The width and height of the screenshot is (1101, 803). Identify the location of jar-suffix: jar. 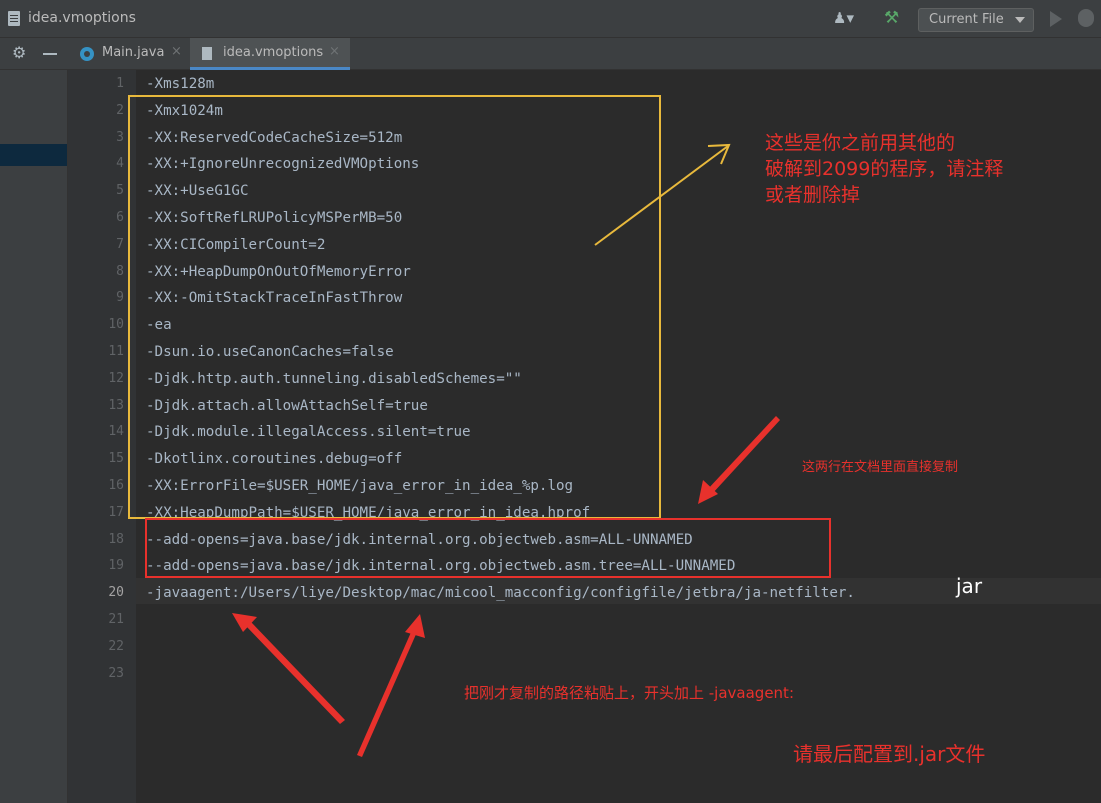
(969, 586).